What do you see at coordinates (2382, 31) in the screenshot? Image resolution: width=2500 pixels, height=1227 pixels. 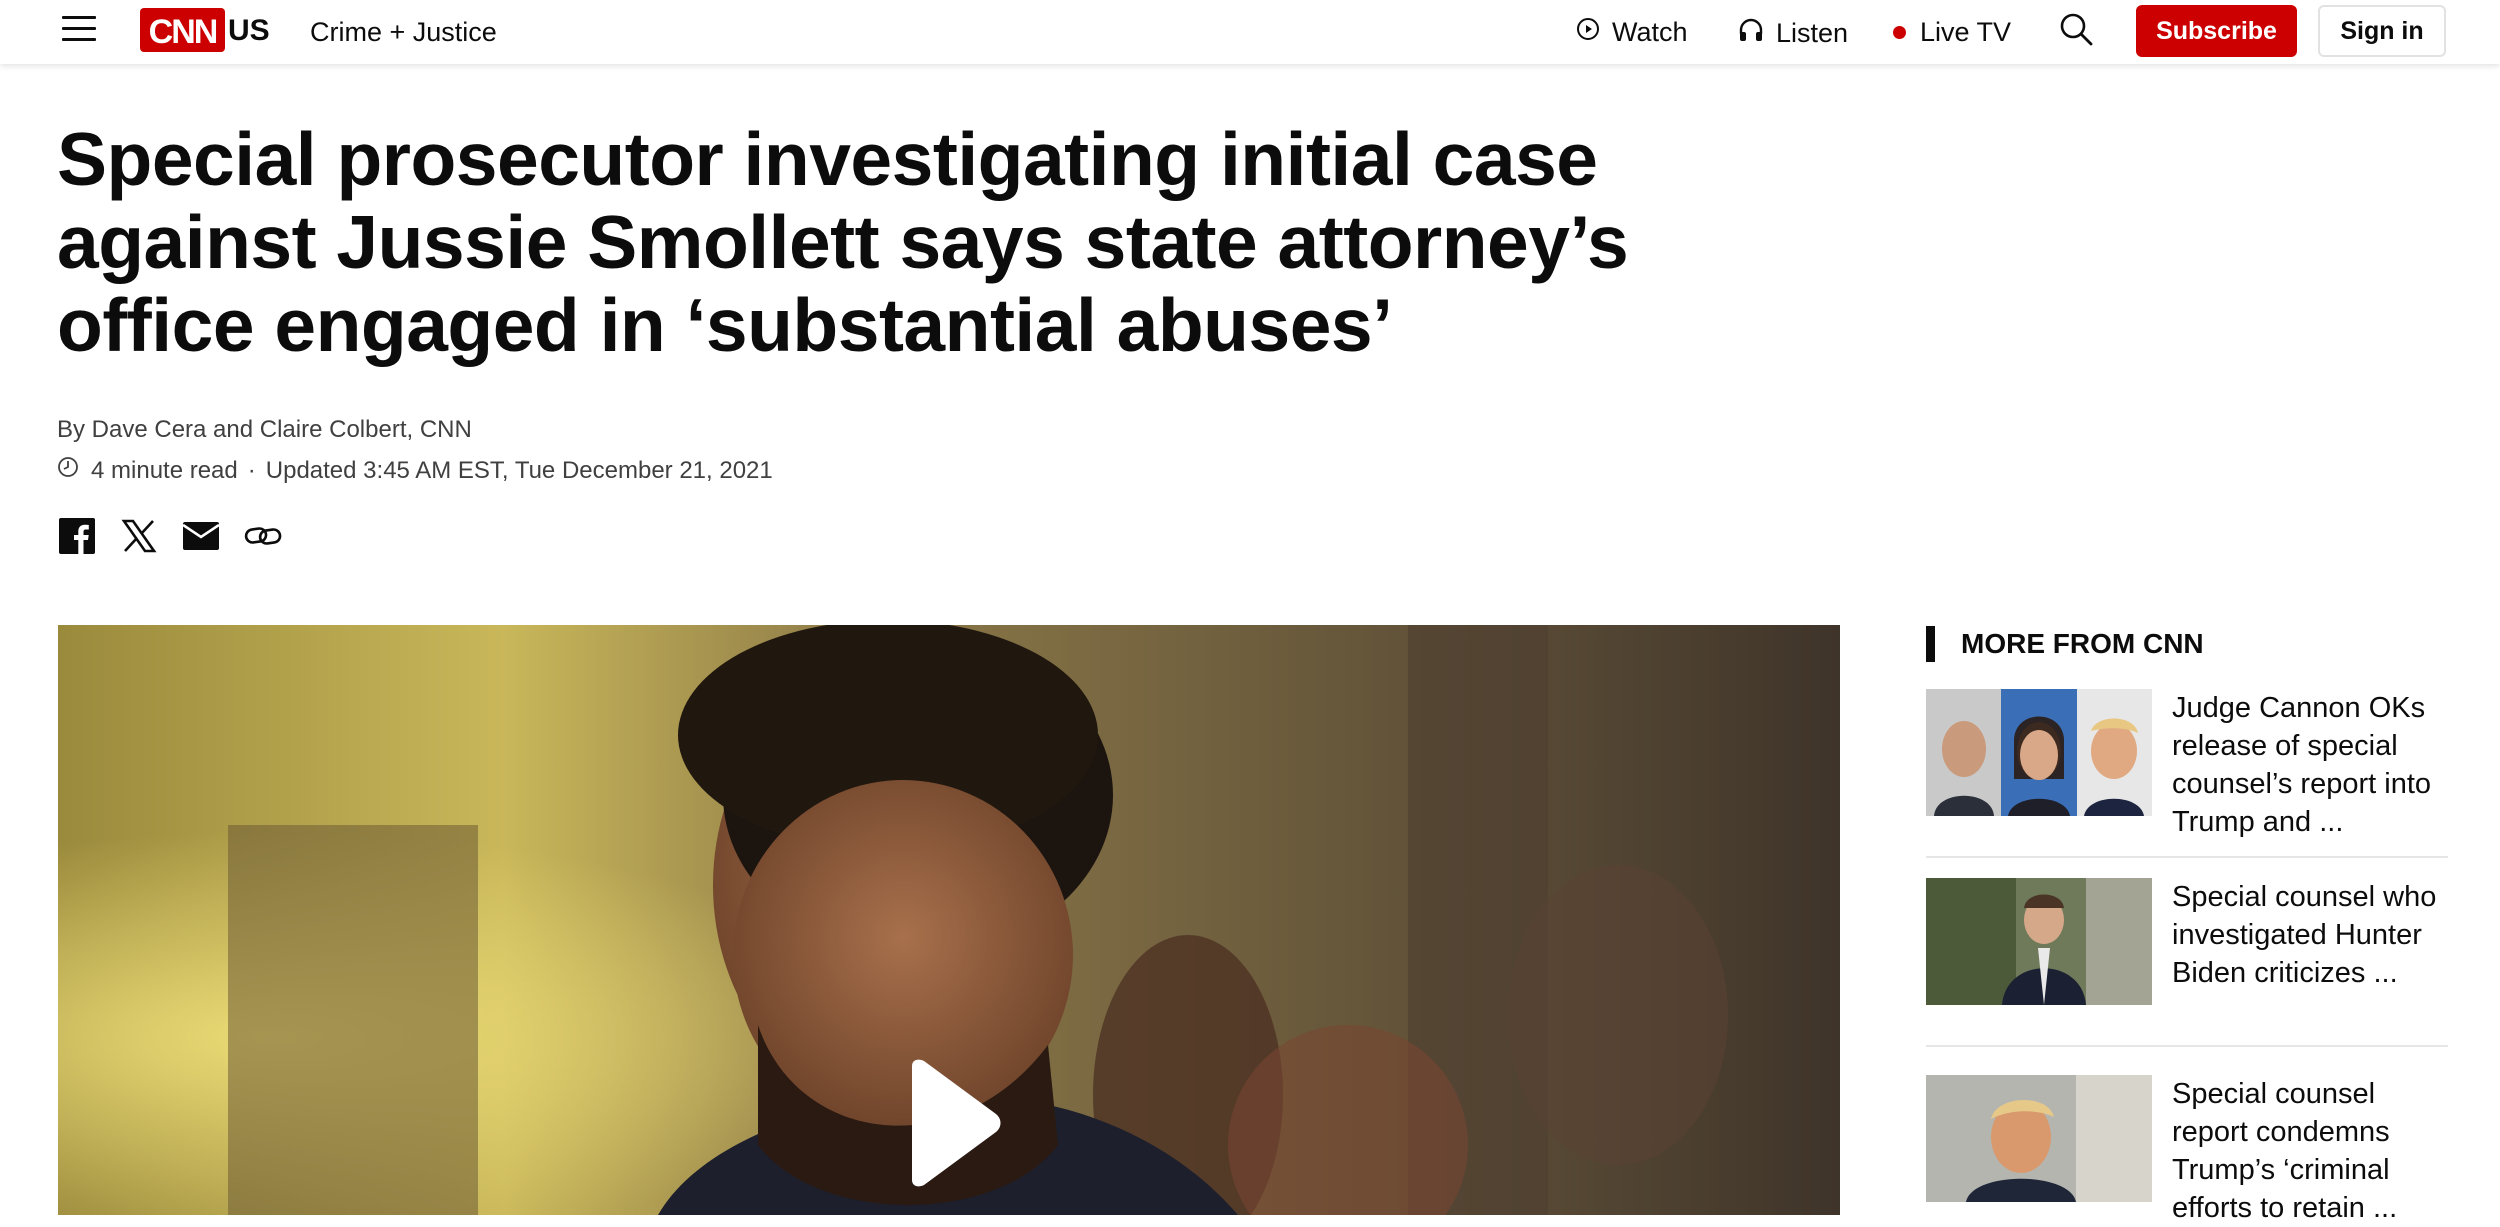 I see `sign-in-button: Sign in` at bounding box center [2382, 31].